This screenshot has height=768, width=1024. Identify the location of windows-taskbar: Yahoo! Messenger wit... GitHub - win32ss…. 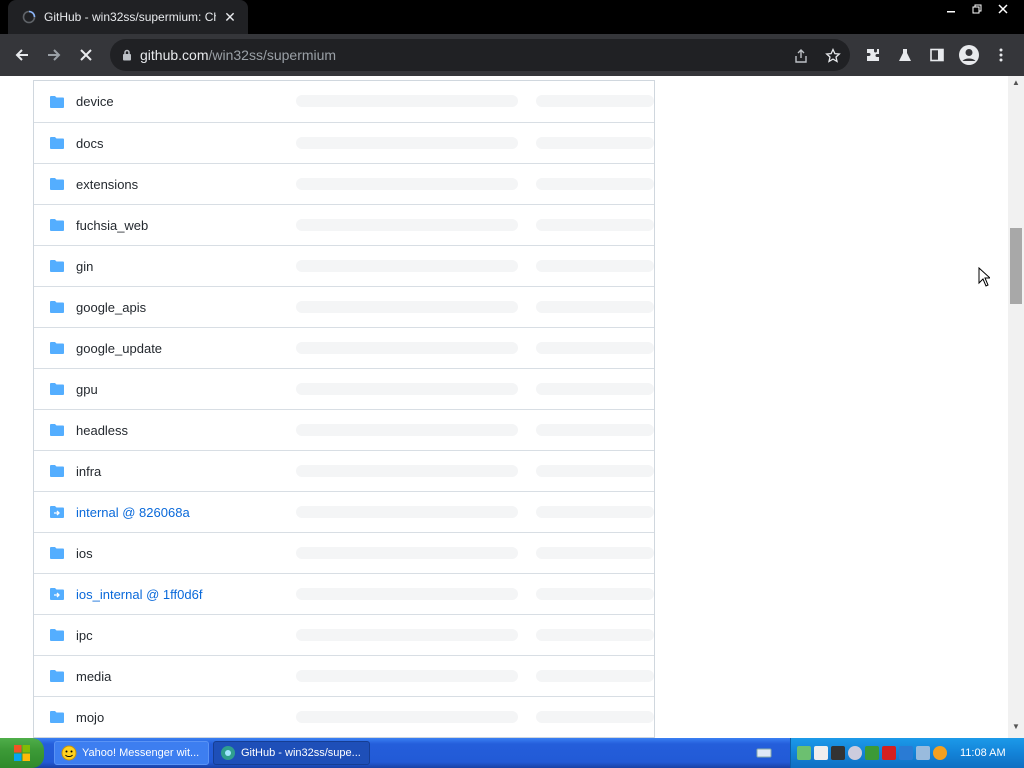
(512, 753).